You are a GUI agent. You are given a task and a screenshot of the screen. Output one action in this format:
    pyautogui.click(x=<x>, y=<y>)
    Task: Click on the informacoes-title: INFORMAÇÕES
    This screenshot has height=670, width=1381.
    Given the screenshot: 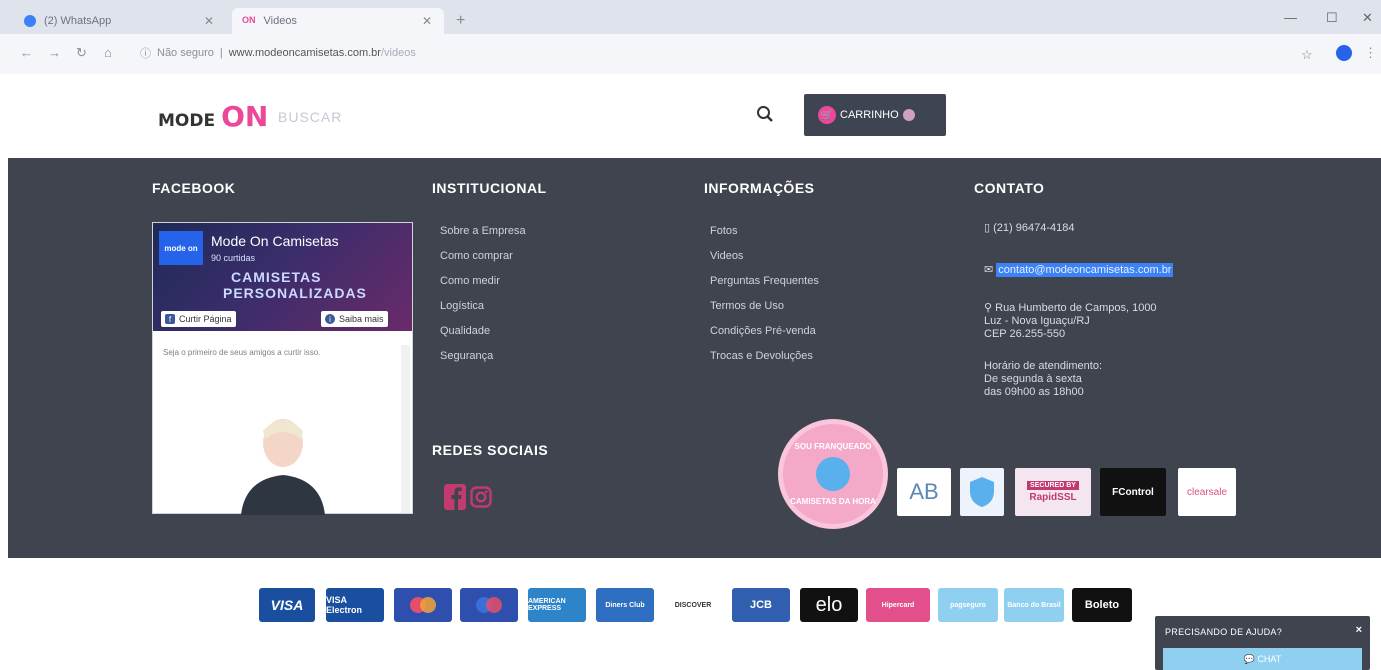 What is the action you would take?
    pyautogui.click(x=759, y=188)
    